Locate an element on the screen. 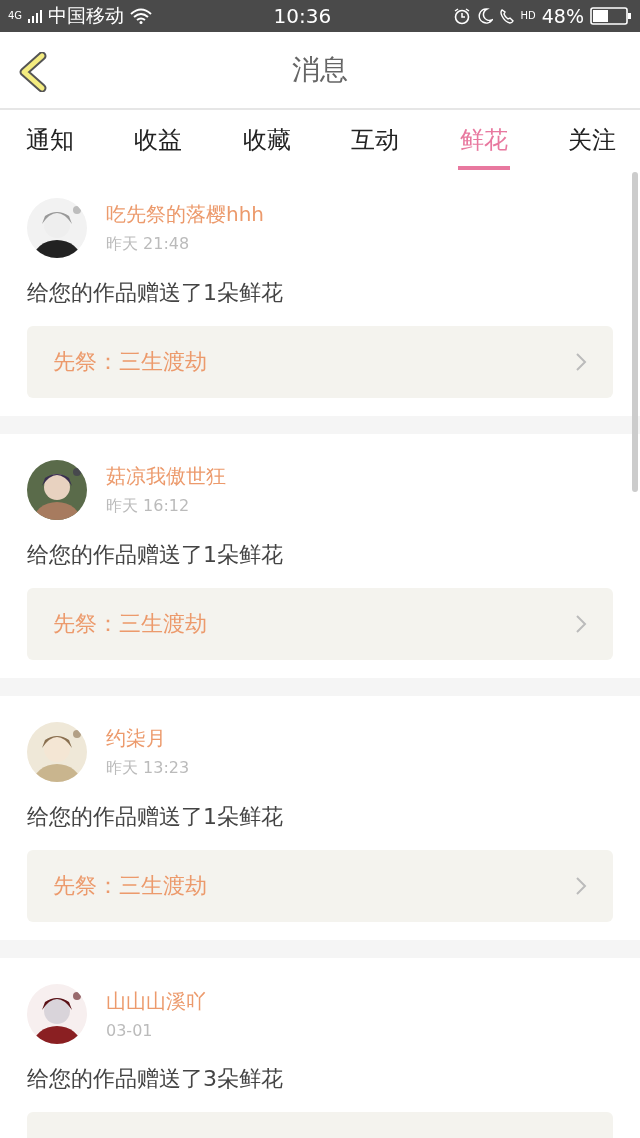 The image size is (640, 1138). signal-icon is located at coordinates (35, 16).